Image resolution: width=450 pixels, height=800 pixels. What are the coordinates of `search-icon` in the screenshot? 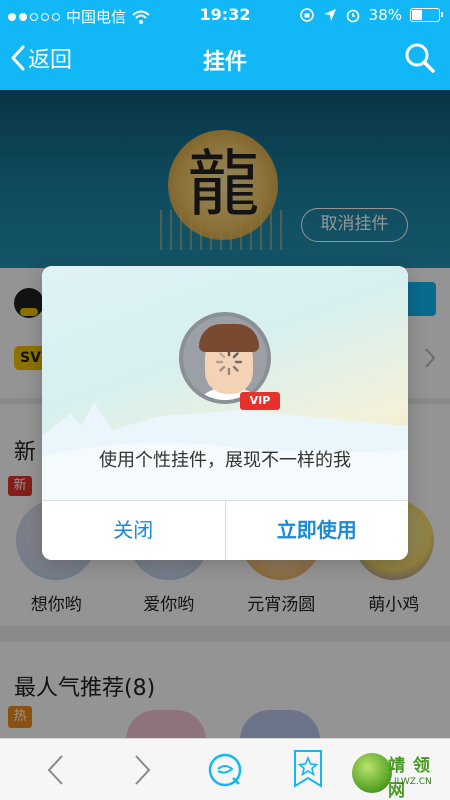 It's located at (420, 58).